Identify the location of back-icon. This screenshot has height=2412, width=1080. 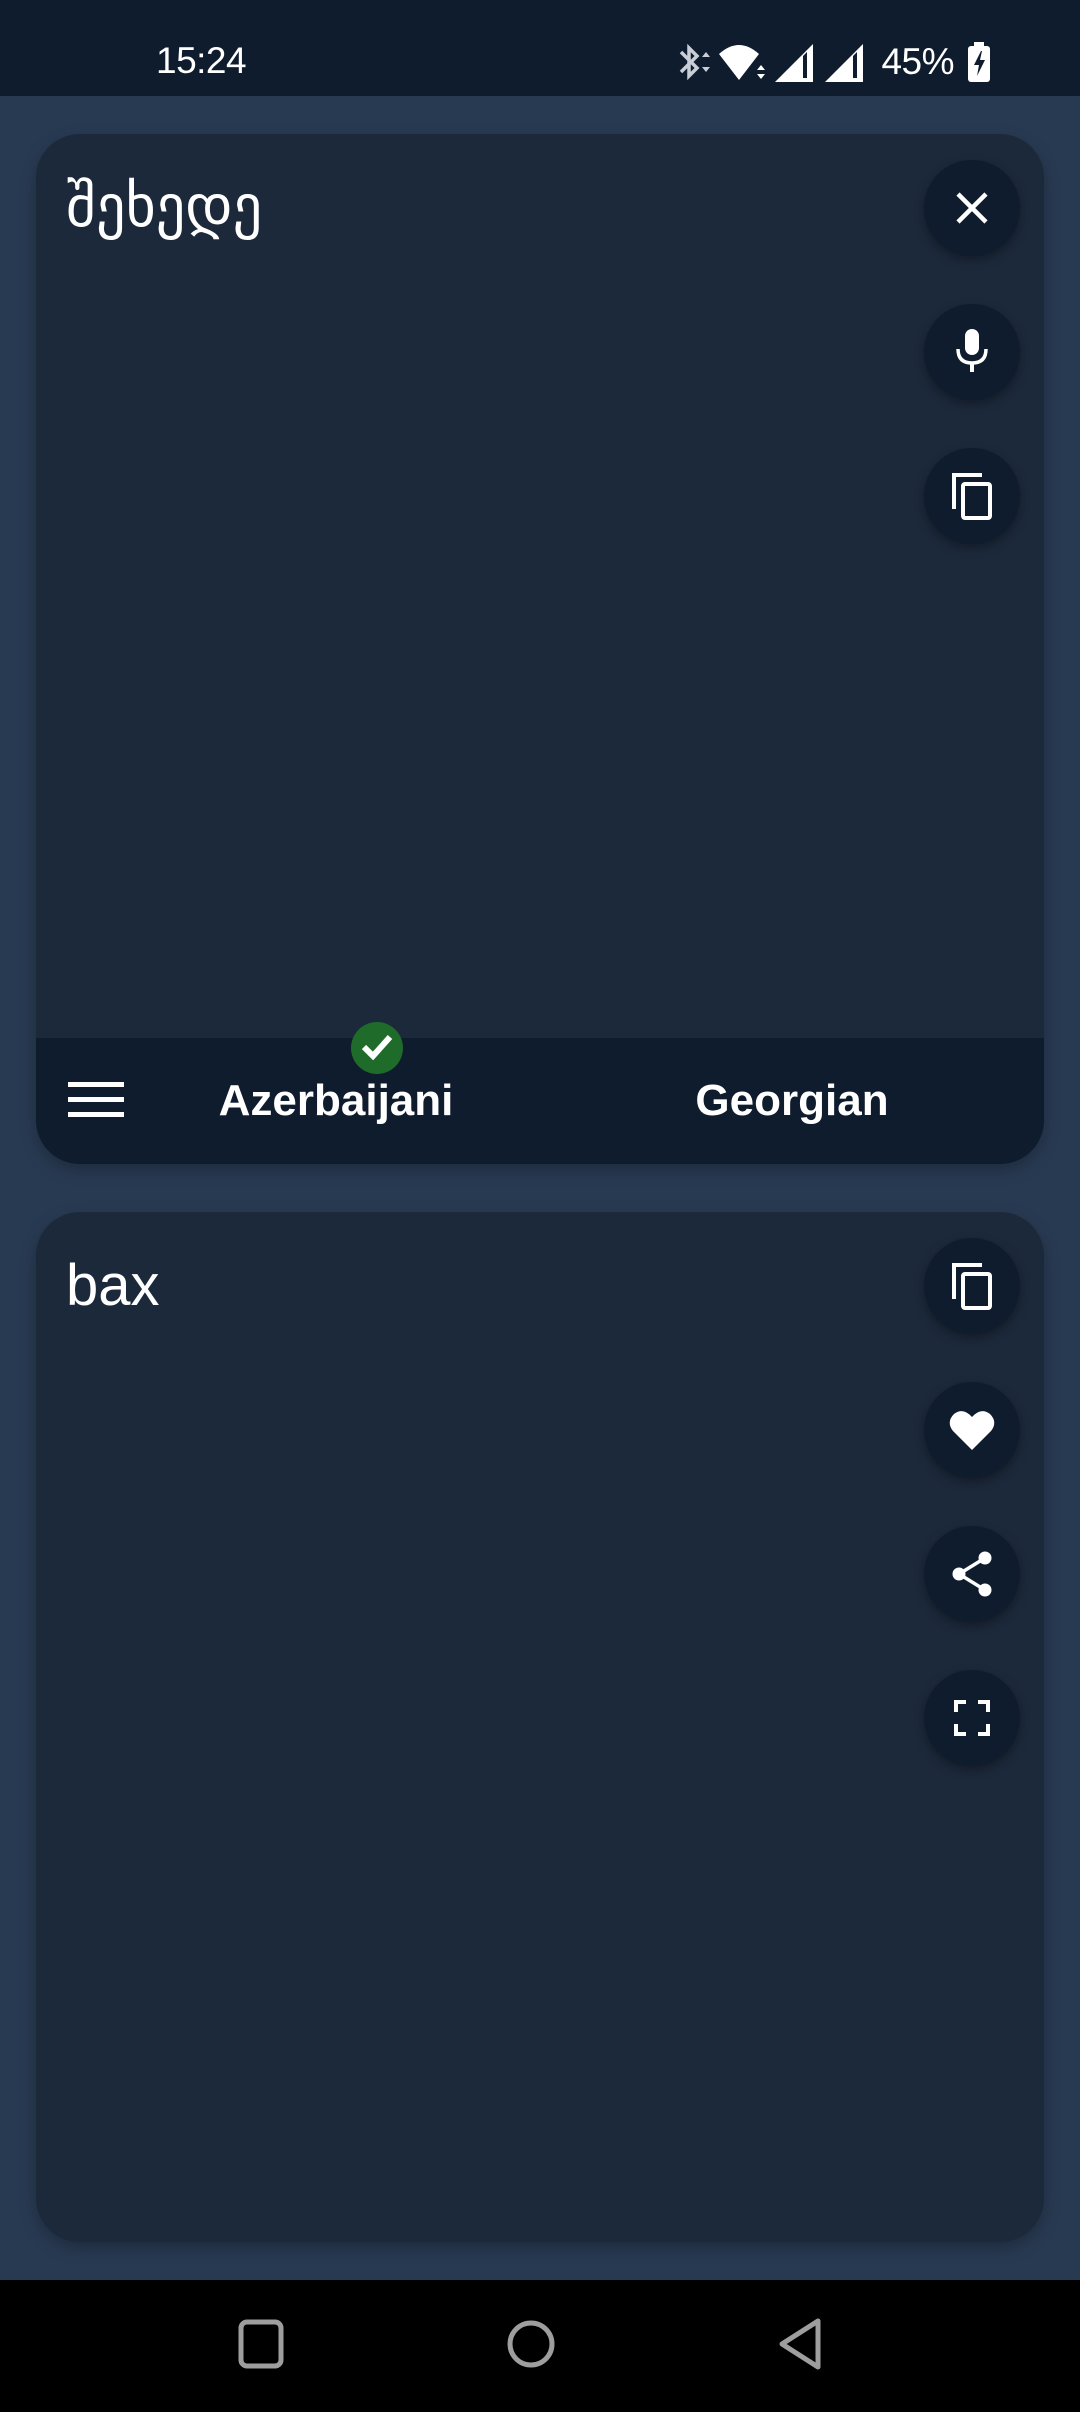
(802, 2346).